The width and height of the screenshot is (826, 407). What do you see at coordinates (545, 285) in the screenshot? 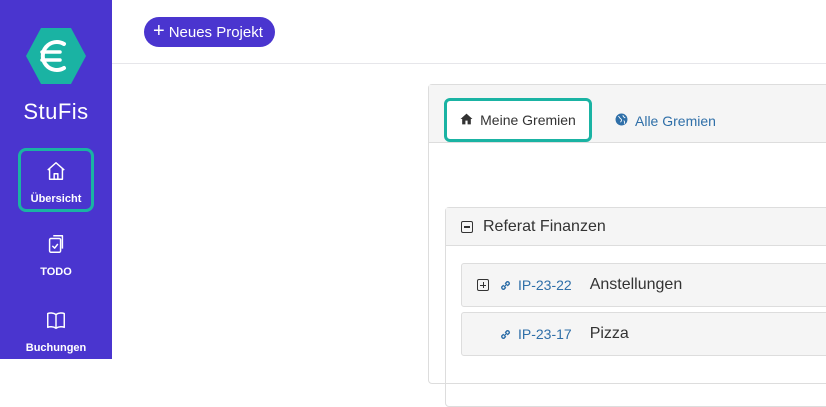
I see `project-code-link: IP-23-22` at bounding box center [545, 285].